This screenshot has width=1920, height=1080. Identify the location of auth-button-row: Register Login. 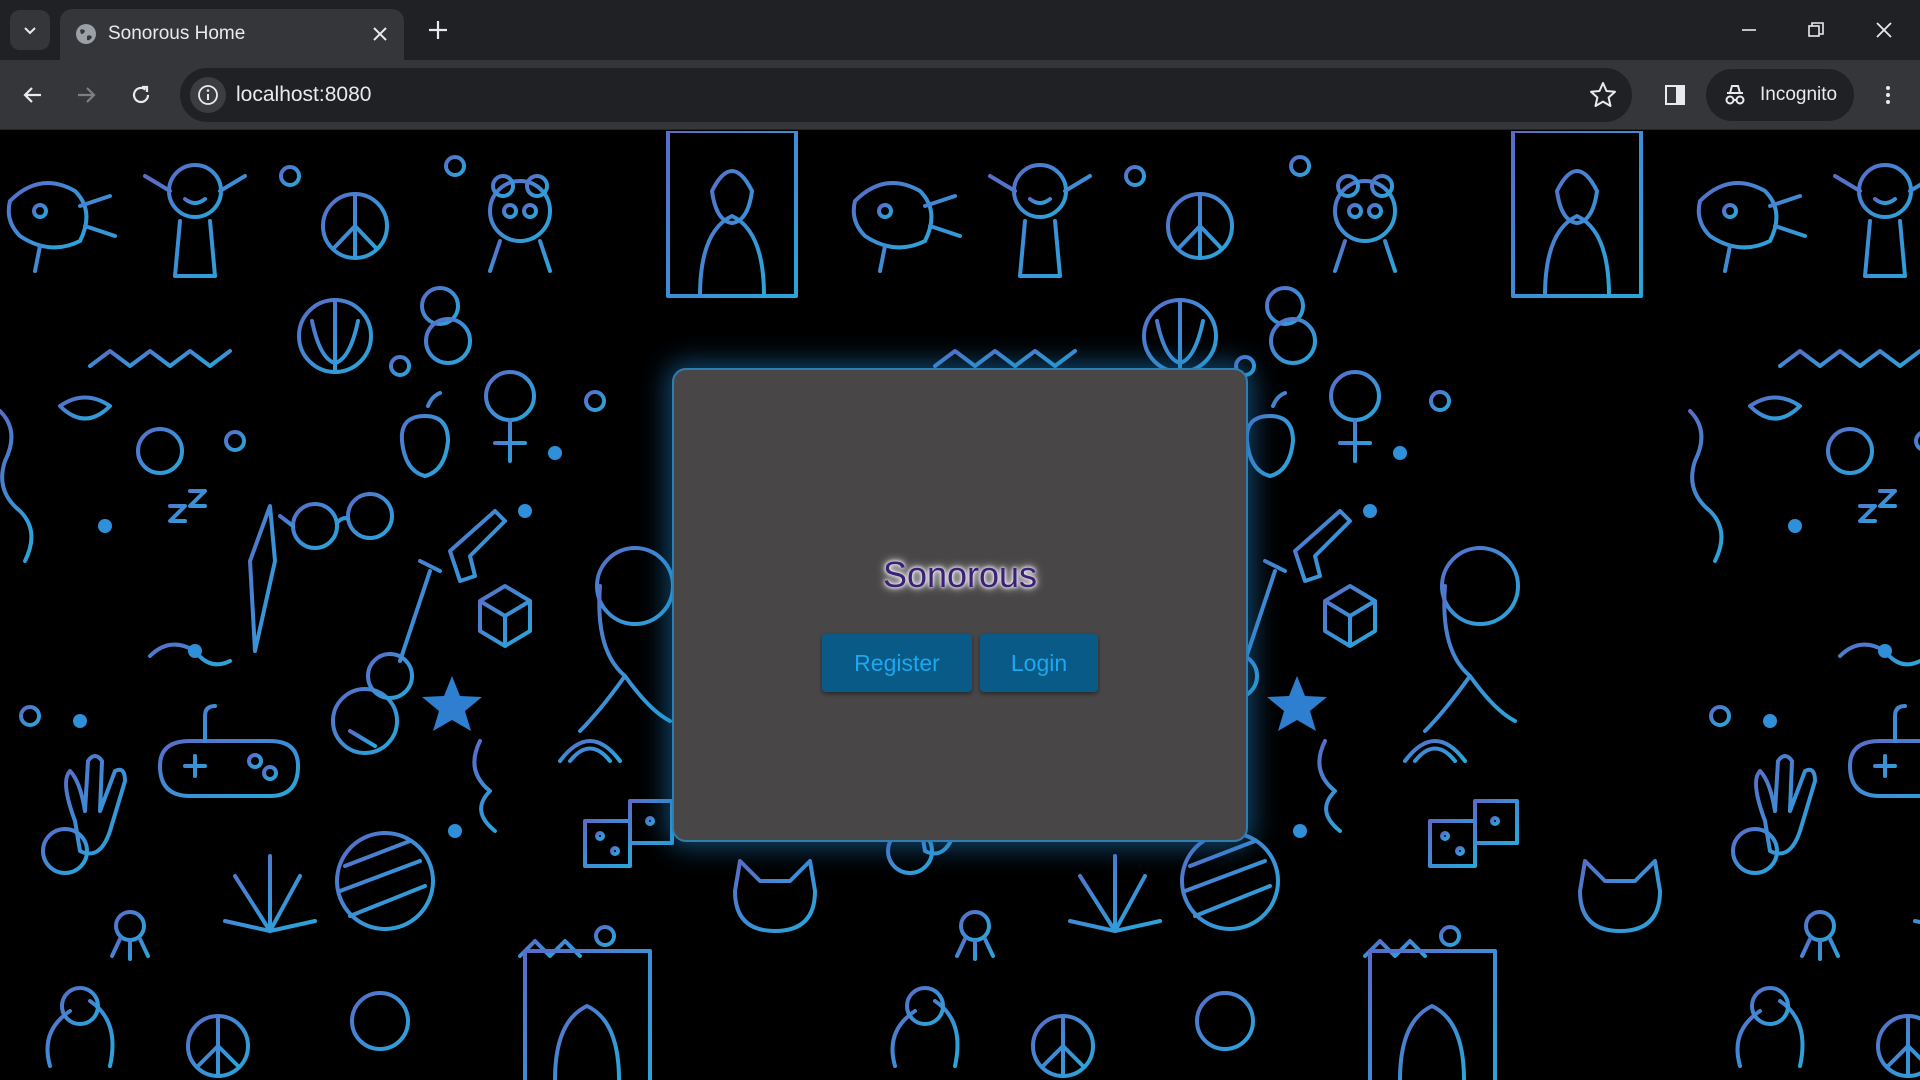
(960, 663).